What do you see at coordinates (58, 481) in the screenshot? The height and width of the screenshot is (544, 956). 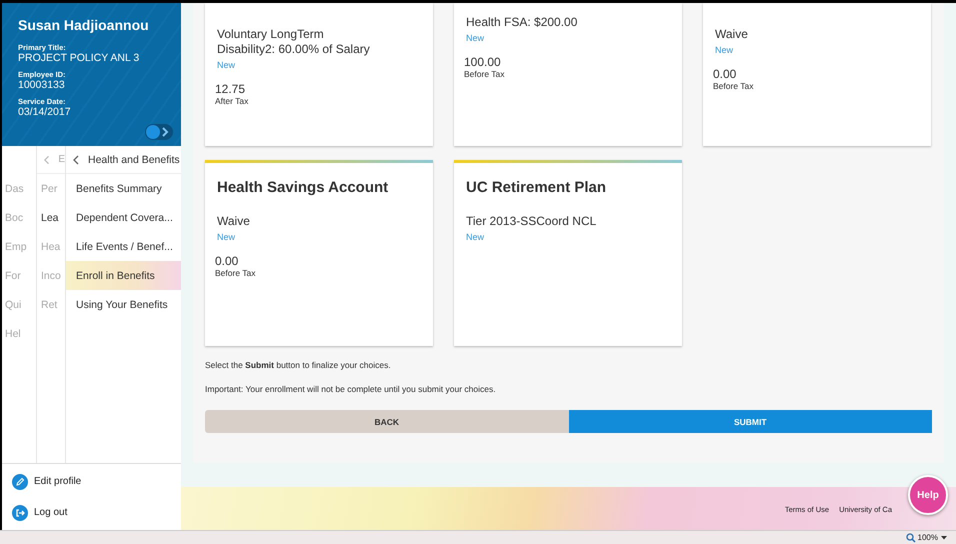 I see `account-link: Edit profile` at bounding box center [58, 481].